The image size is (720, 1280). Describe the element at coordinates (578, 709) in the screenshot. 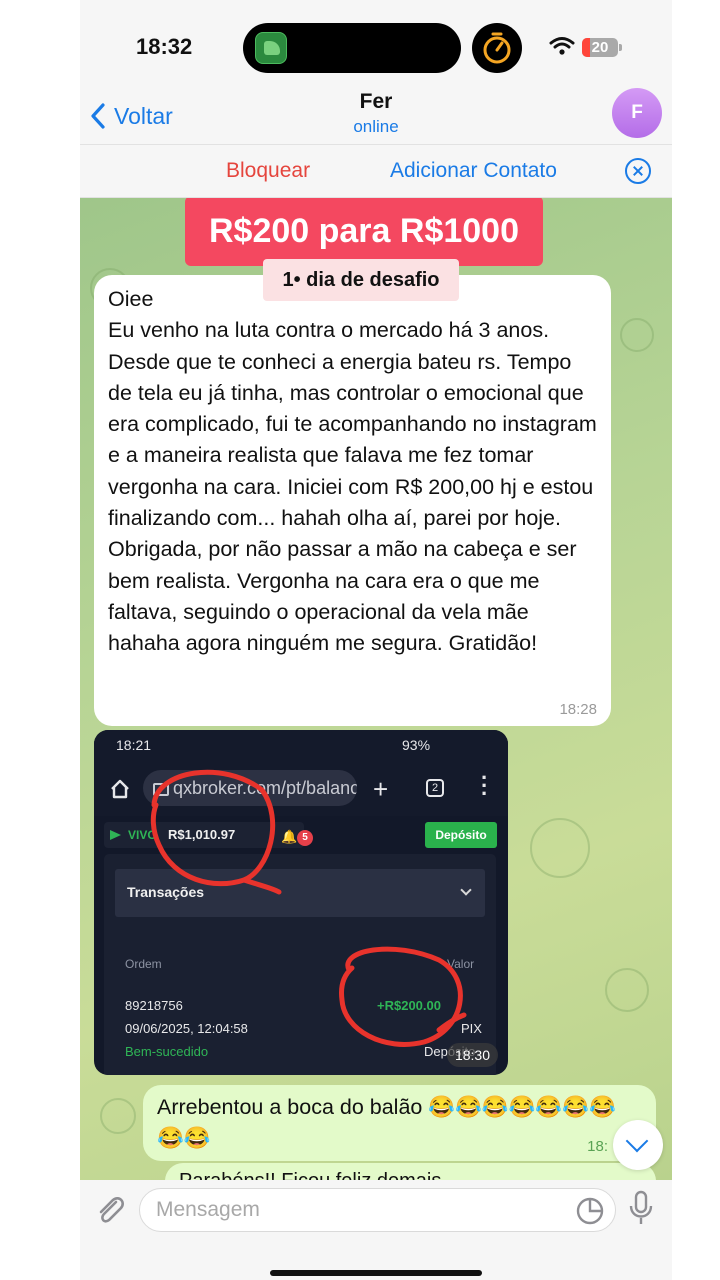

I see `message-time: 18:28` at that location.